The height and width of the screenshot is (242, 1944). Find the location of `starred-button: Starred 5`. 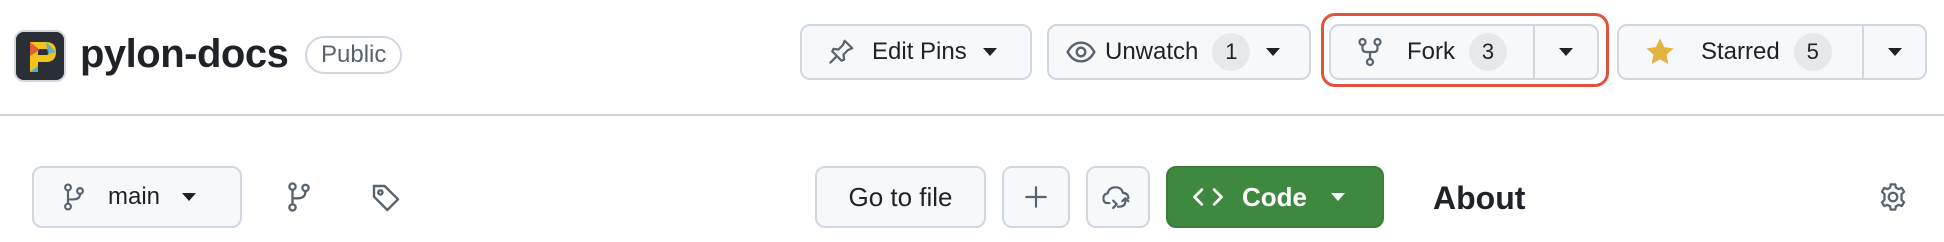

starred-button: Starred 5 is located at coordinates (1740, 52).